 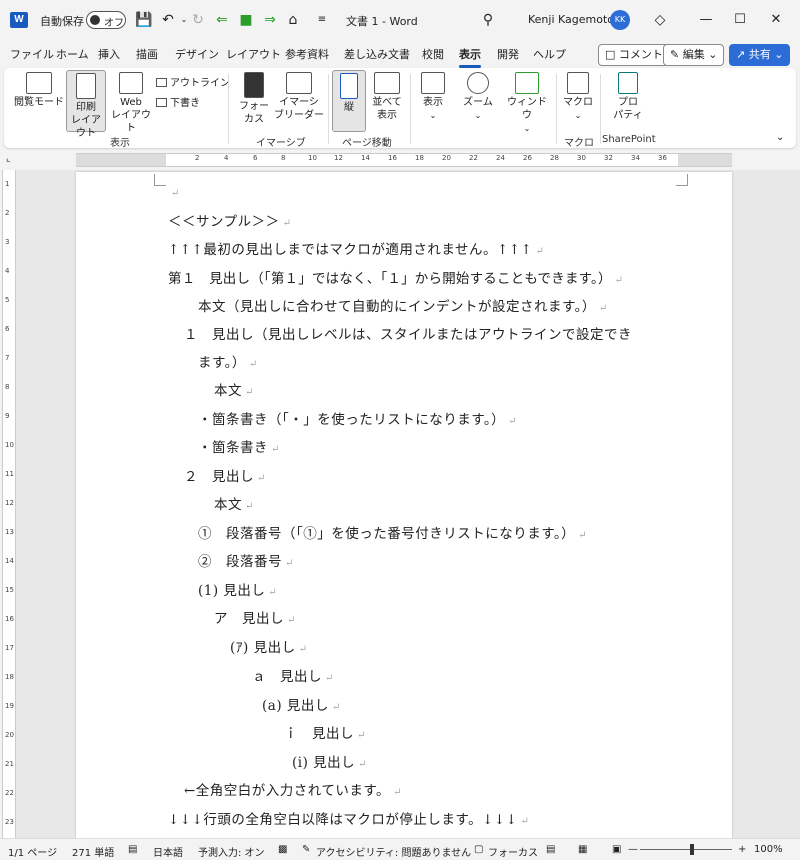 What do you see at coordinates (694, 55) in the screenshot?
I see `edit-mode-button: ✎ 編集 ⌄` at bounding box center [694, 55].